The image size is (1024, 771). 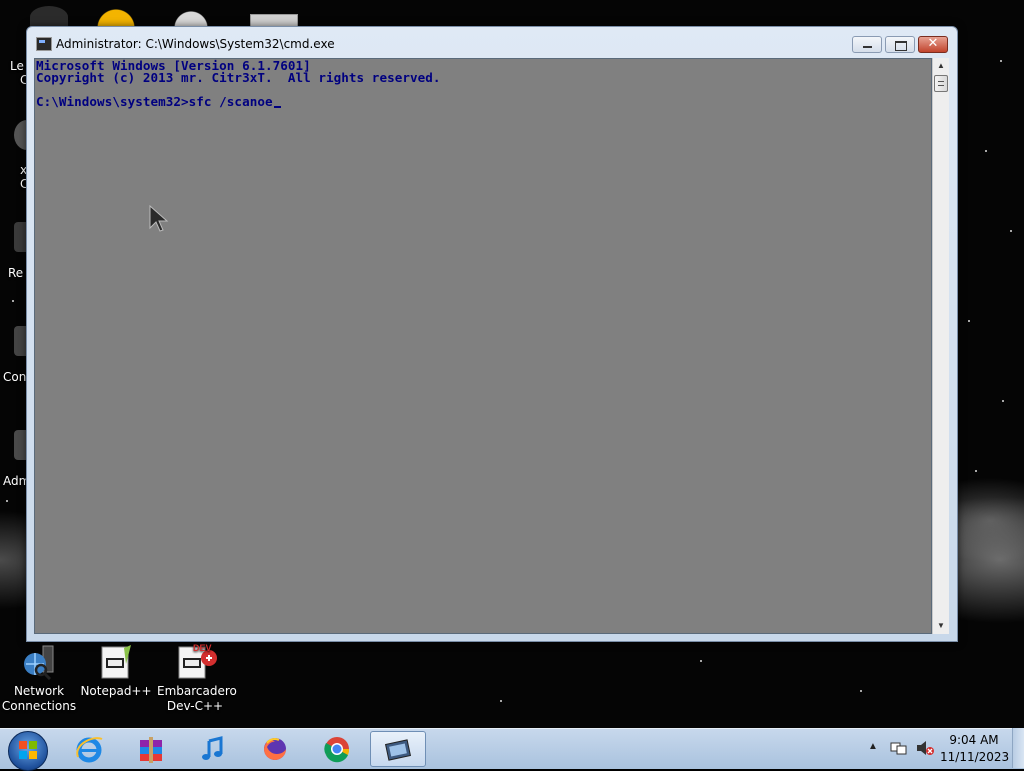 I want to click on taskbar-winrar, so click(x=152, y=749).